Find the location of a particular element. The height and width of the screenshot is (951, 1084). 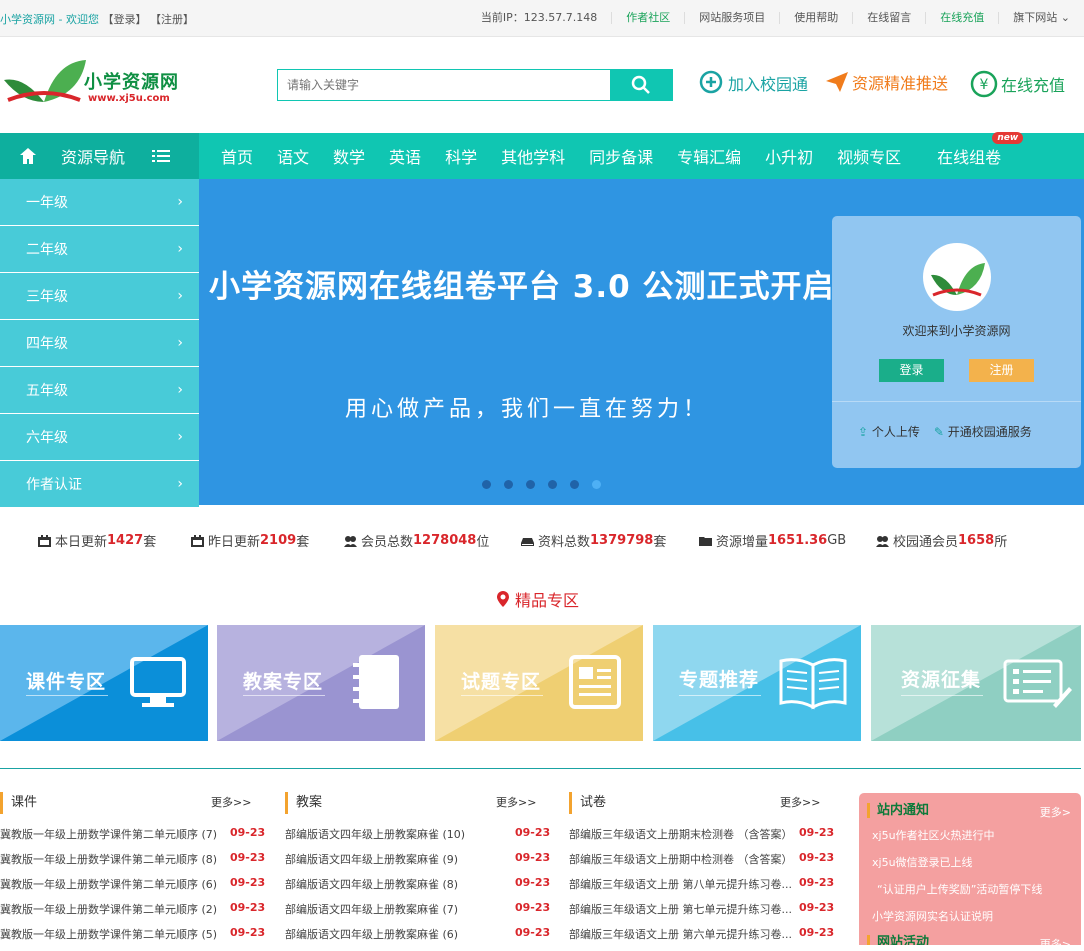

list-item-title: 部编版语文四年级上册教案麻雀 (6) is located at coordinates (372, 934).